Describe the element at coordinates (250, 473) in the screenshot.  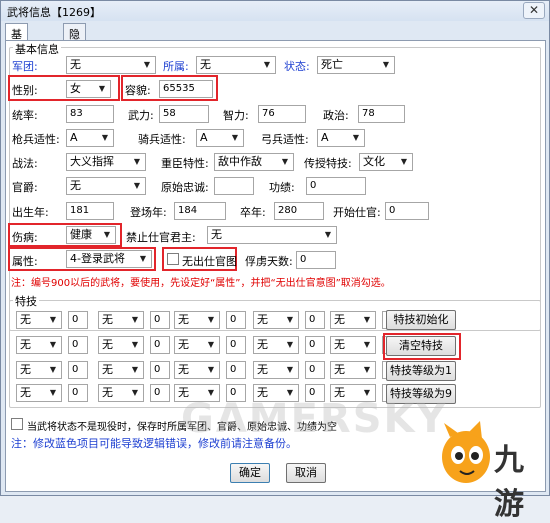
I see `ok-button: 确定` at that location.